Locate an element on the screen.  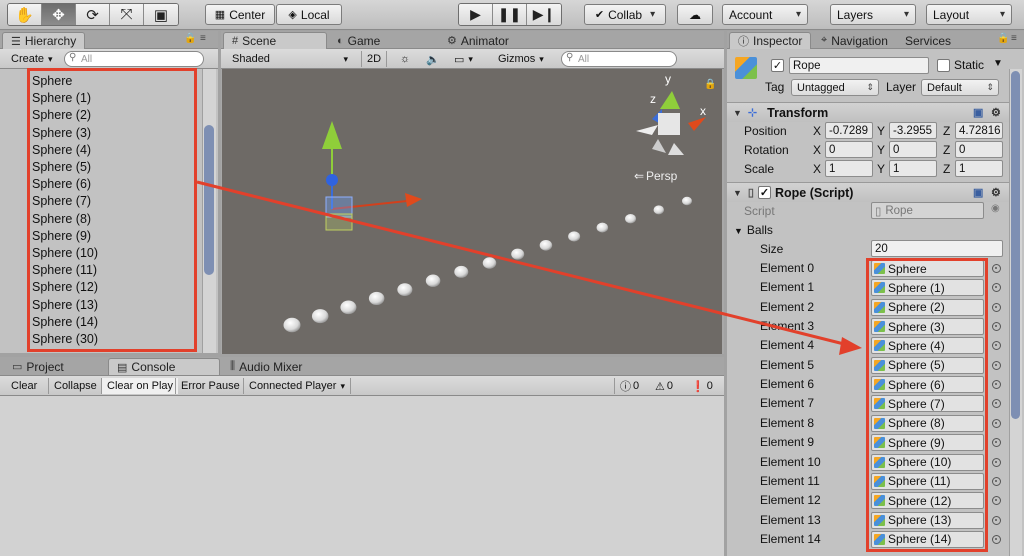
scale-y-field: 1 is located at coordinates (913, 168).